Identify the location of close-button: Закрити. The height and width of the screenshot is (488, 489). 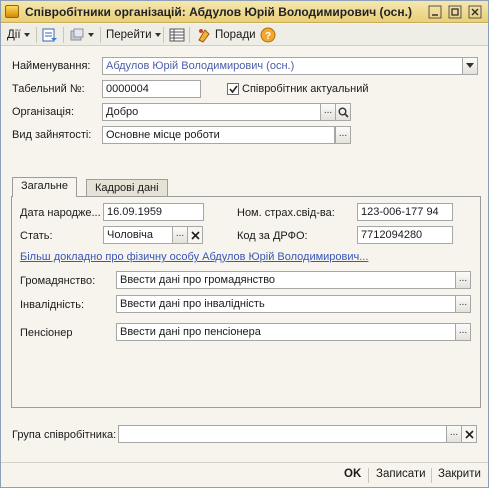
(459, 474).